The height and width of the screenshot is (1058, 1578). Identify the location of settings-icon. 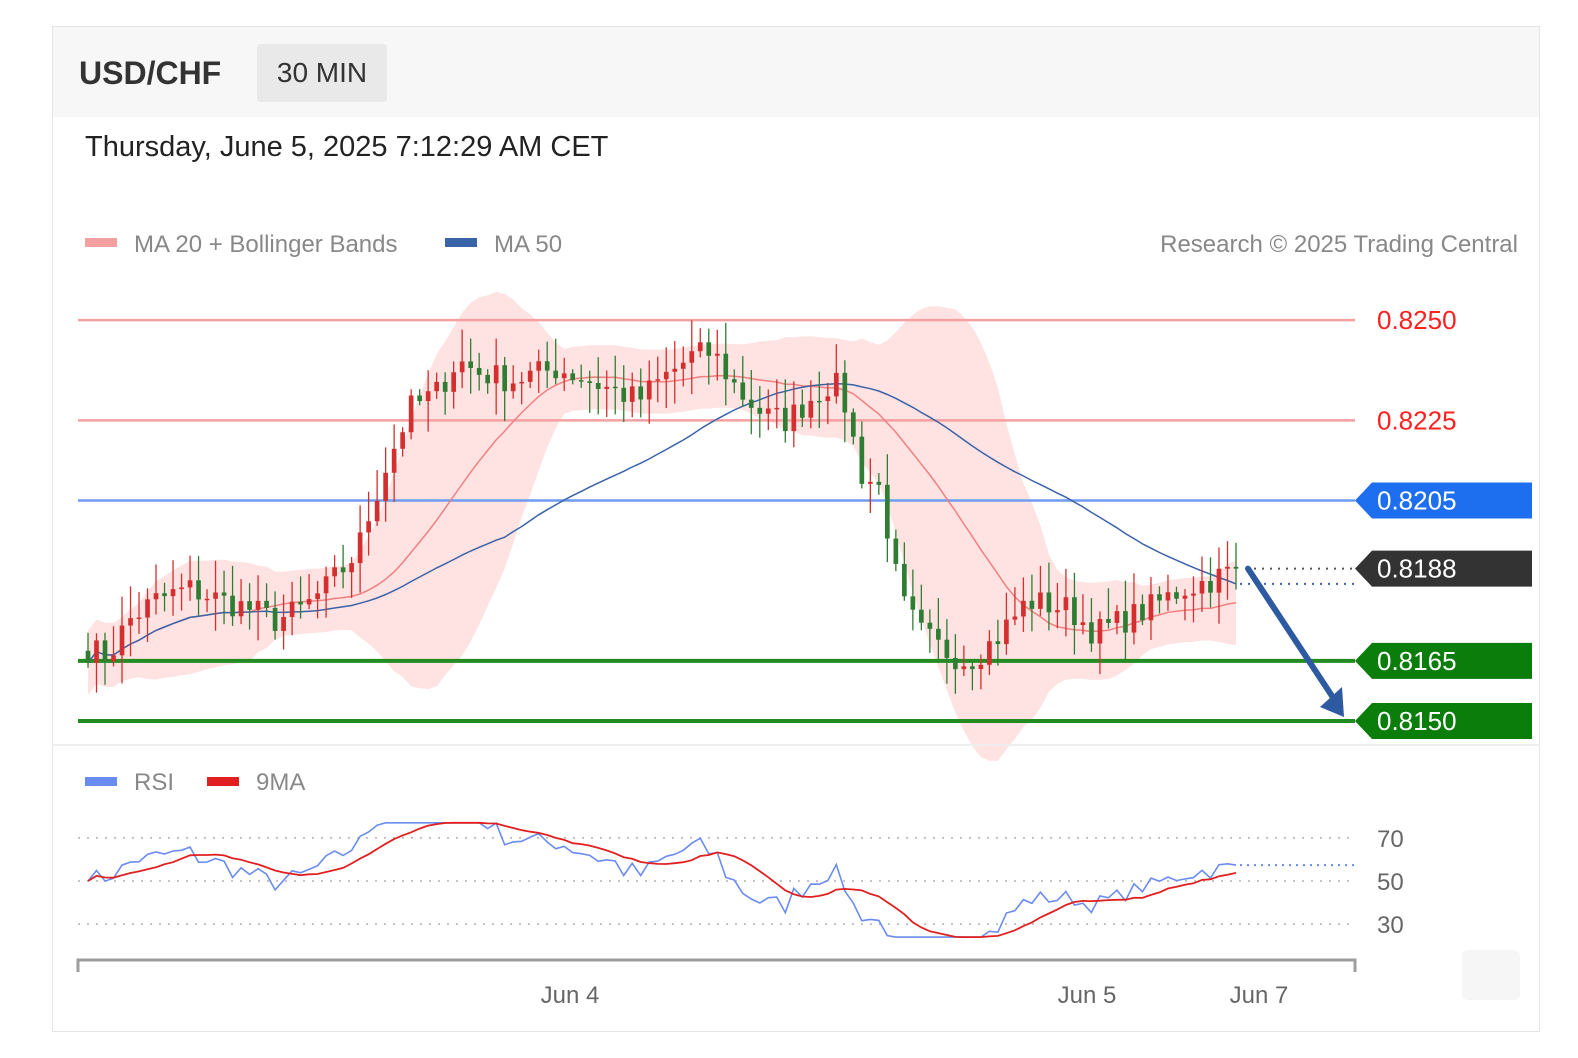
(1491, 975).